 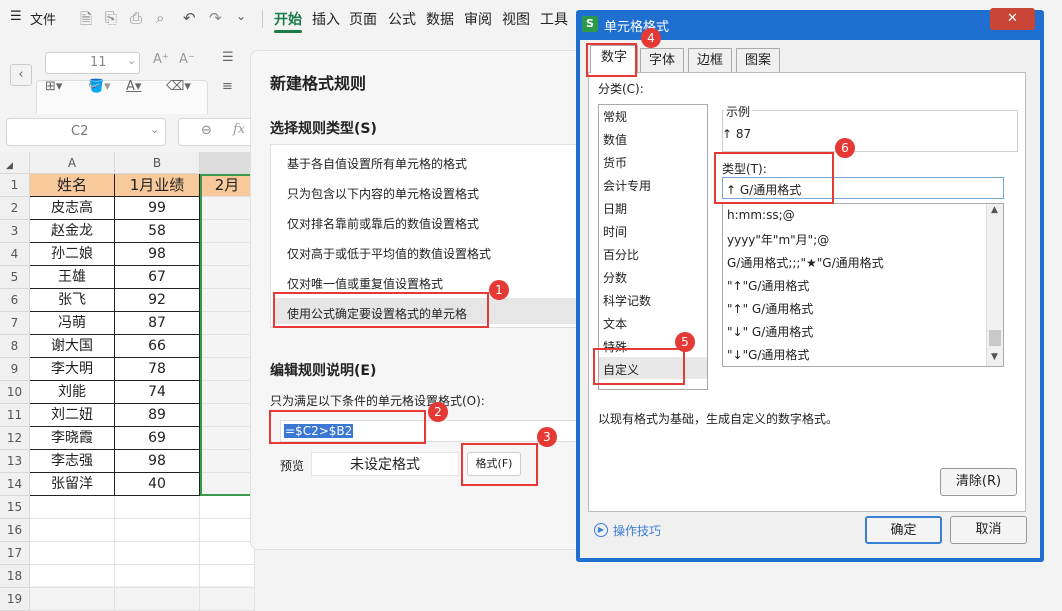 What do you see at coordinates (157, 277) in the screenshot?
I see `sales-cell: 67` at bounding box center [157, 277].